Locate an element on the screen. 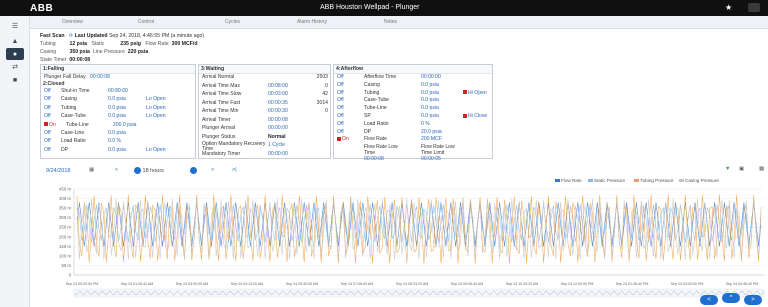  flow-rate-low-time-label: Flow Rate Low Time is located at coordinates (381, 150).